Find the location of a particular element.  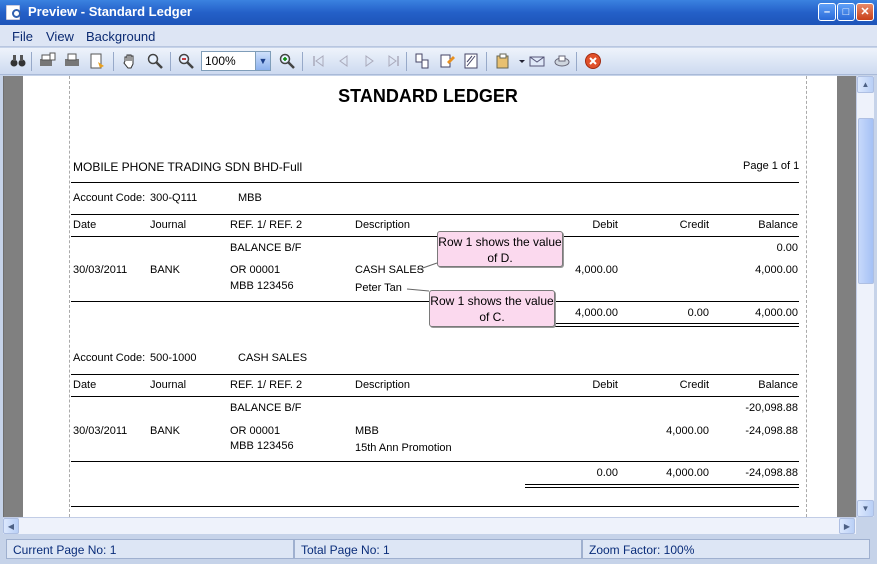

txn-description: MBB is located at coordinates (367, 431).